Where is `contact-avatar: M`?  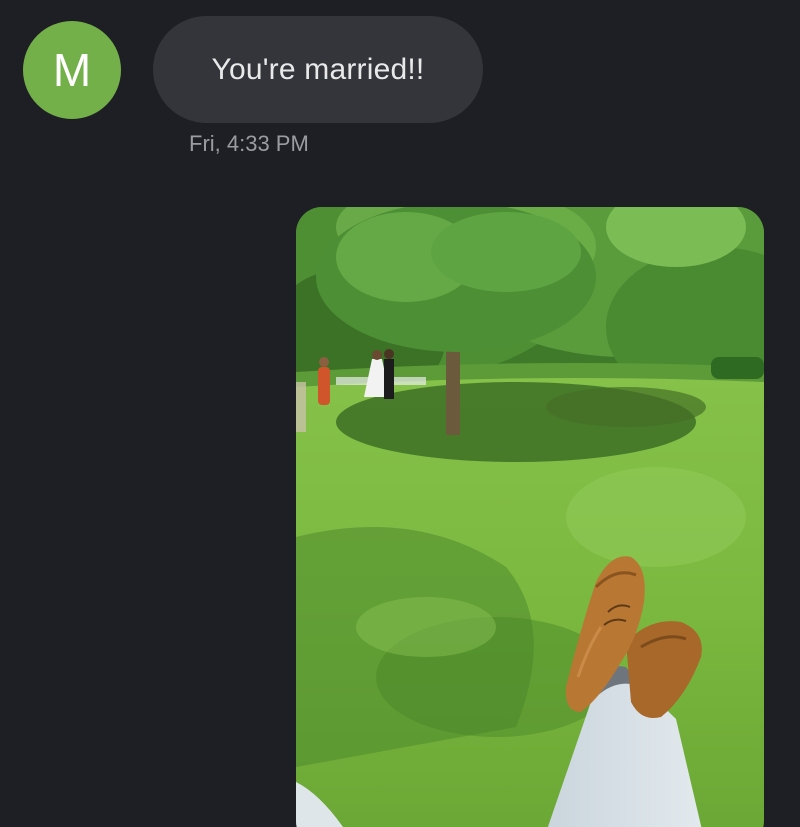 contact-avatar: M is located at coordinates (72, 70).